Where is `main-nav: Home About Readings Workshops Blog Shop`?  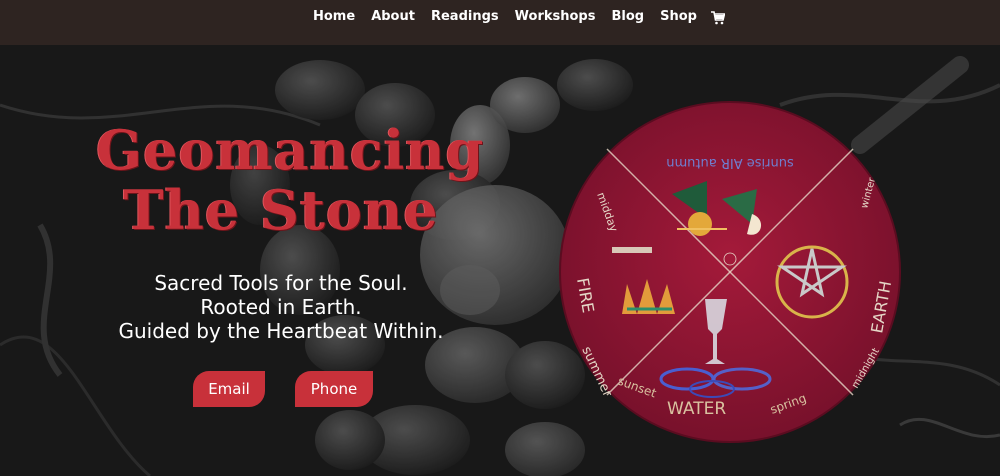
main-nav: Home About Readings Workshops Blog Shop is located at coordinates (519, 17).